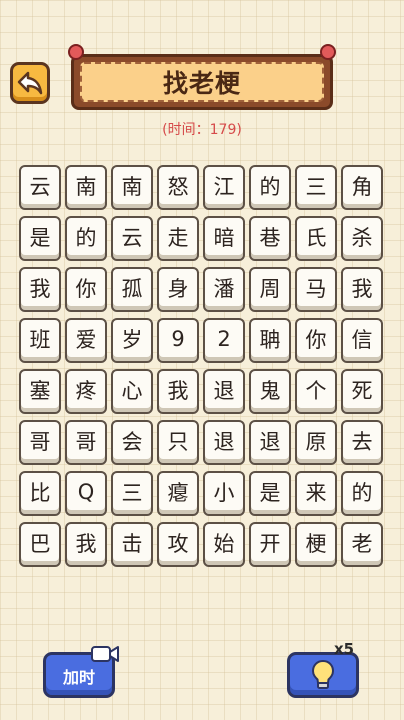 This screenshot has height=720, width=404. What do you see at coordinates (132, 391) in the screenshot?
I see `grid-cell: 心` at bounding box center [132, 391].